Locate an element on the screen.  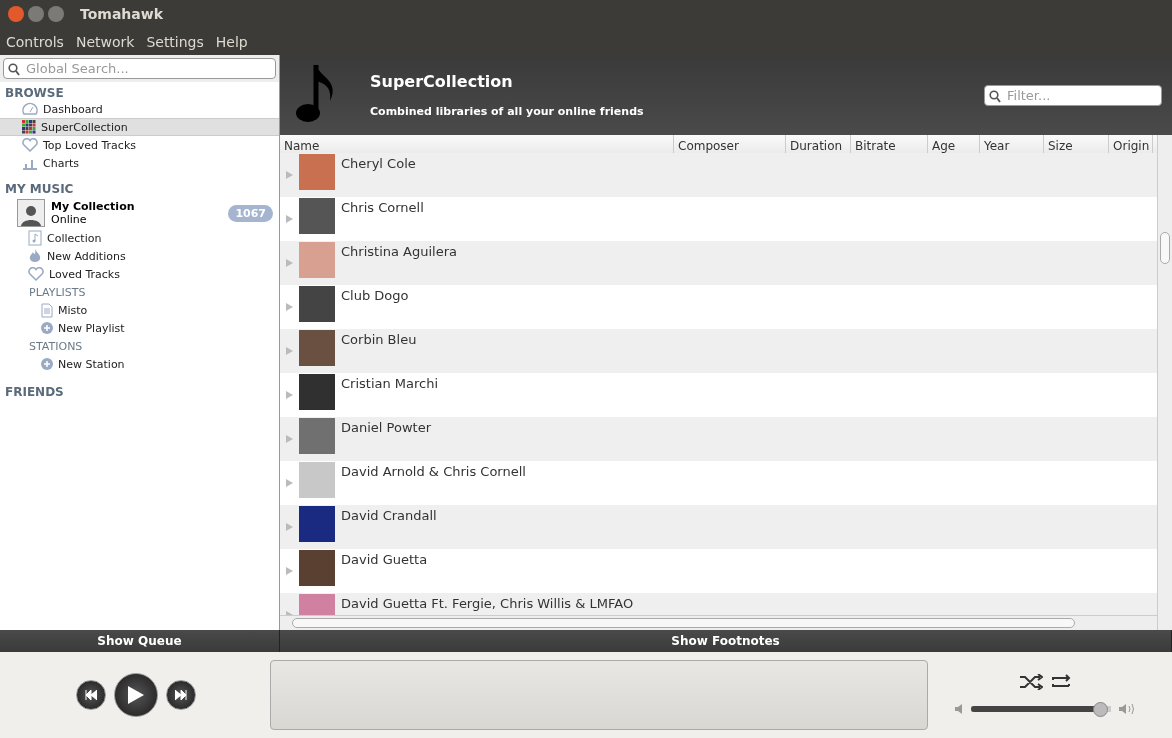
page-title: SuperCollection is located at coordinates (442, 81).